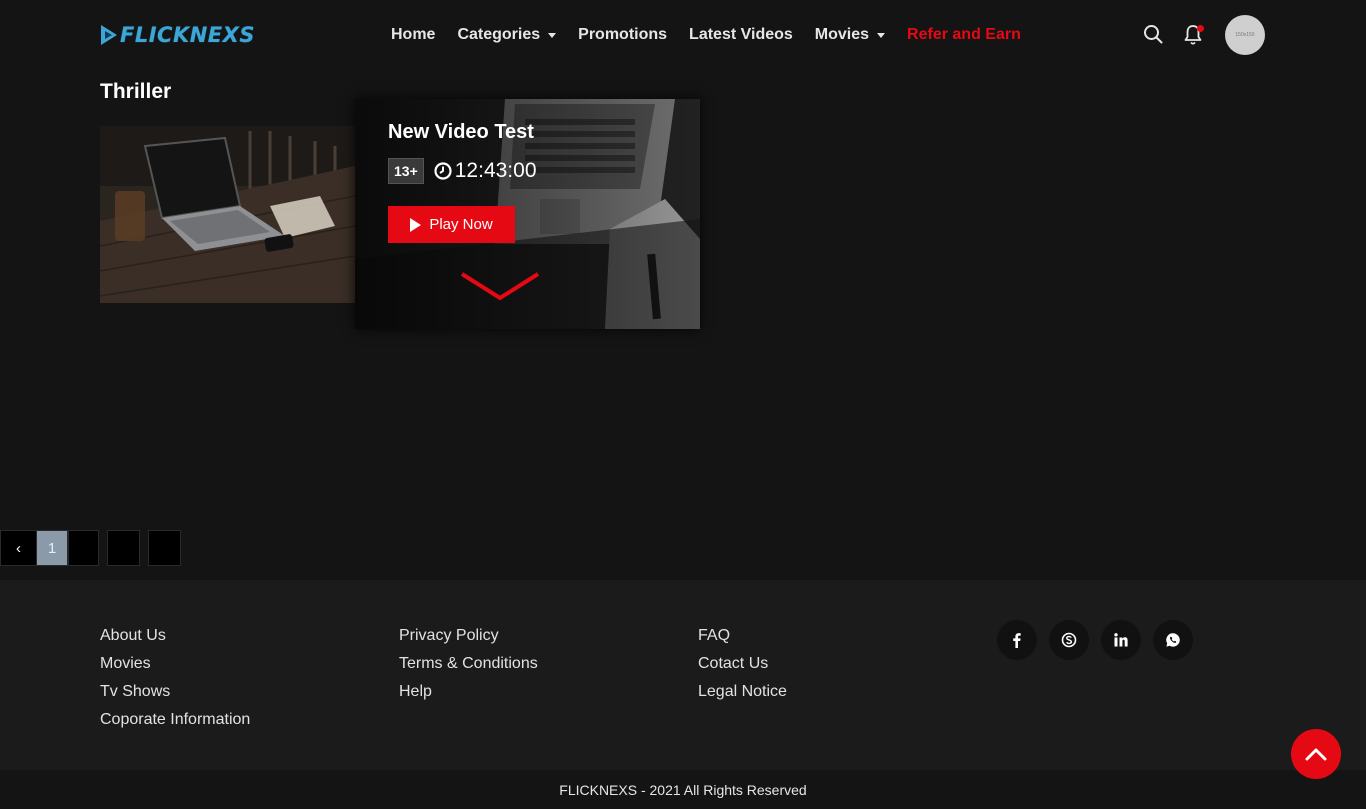 The image size is (1366, 809). What do you see at coordinates (1153, 36) in the screenshot?
I see `search-icon` at bounding box center [1153, 36].